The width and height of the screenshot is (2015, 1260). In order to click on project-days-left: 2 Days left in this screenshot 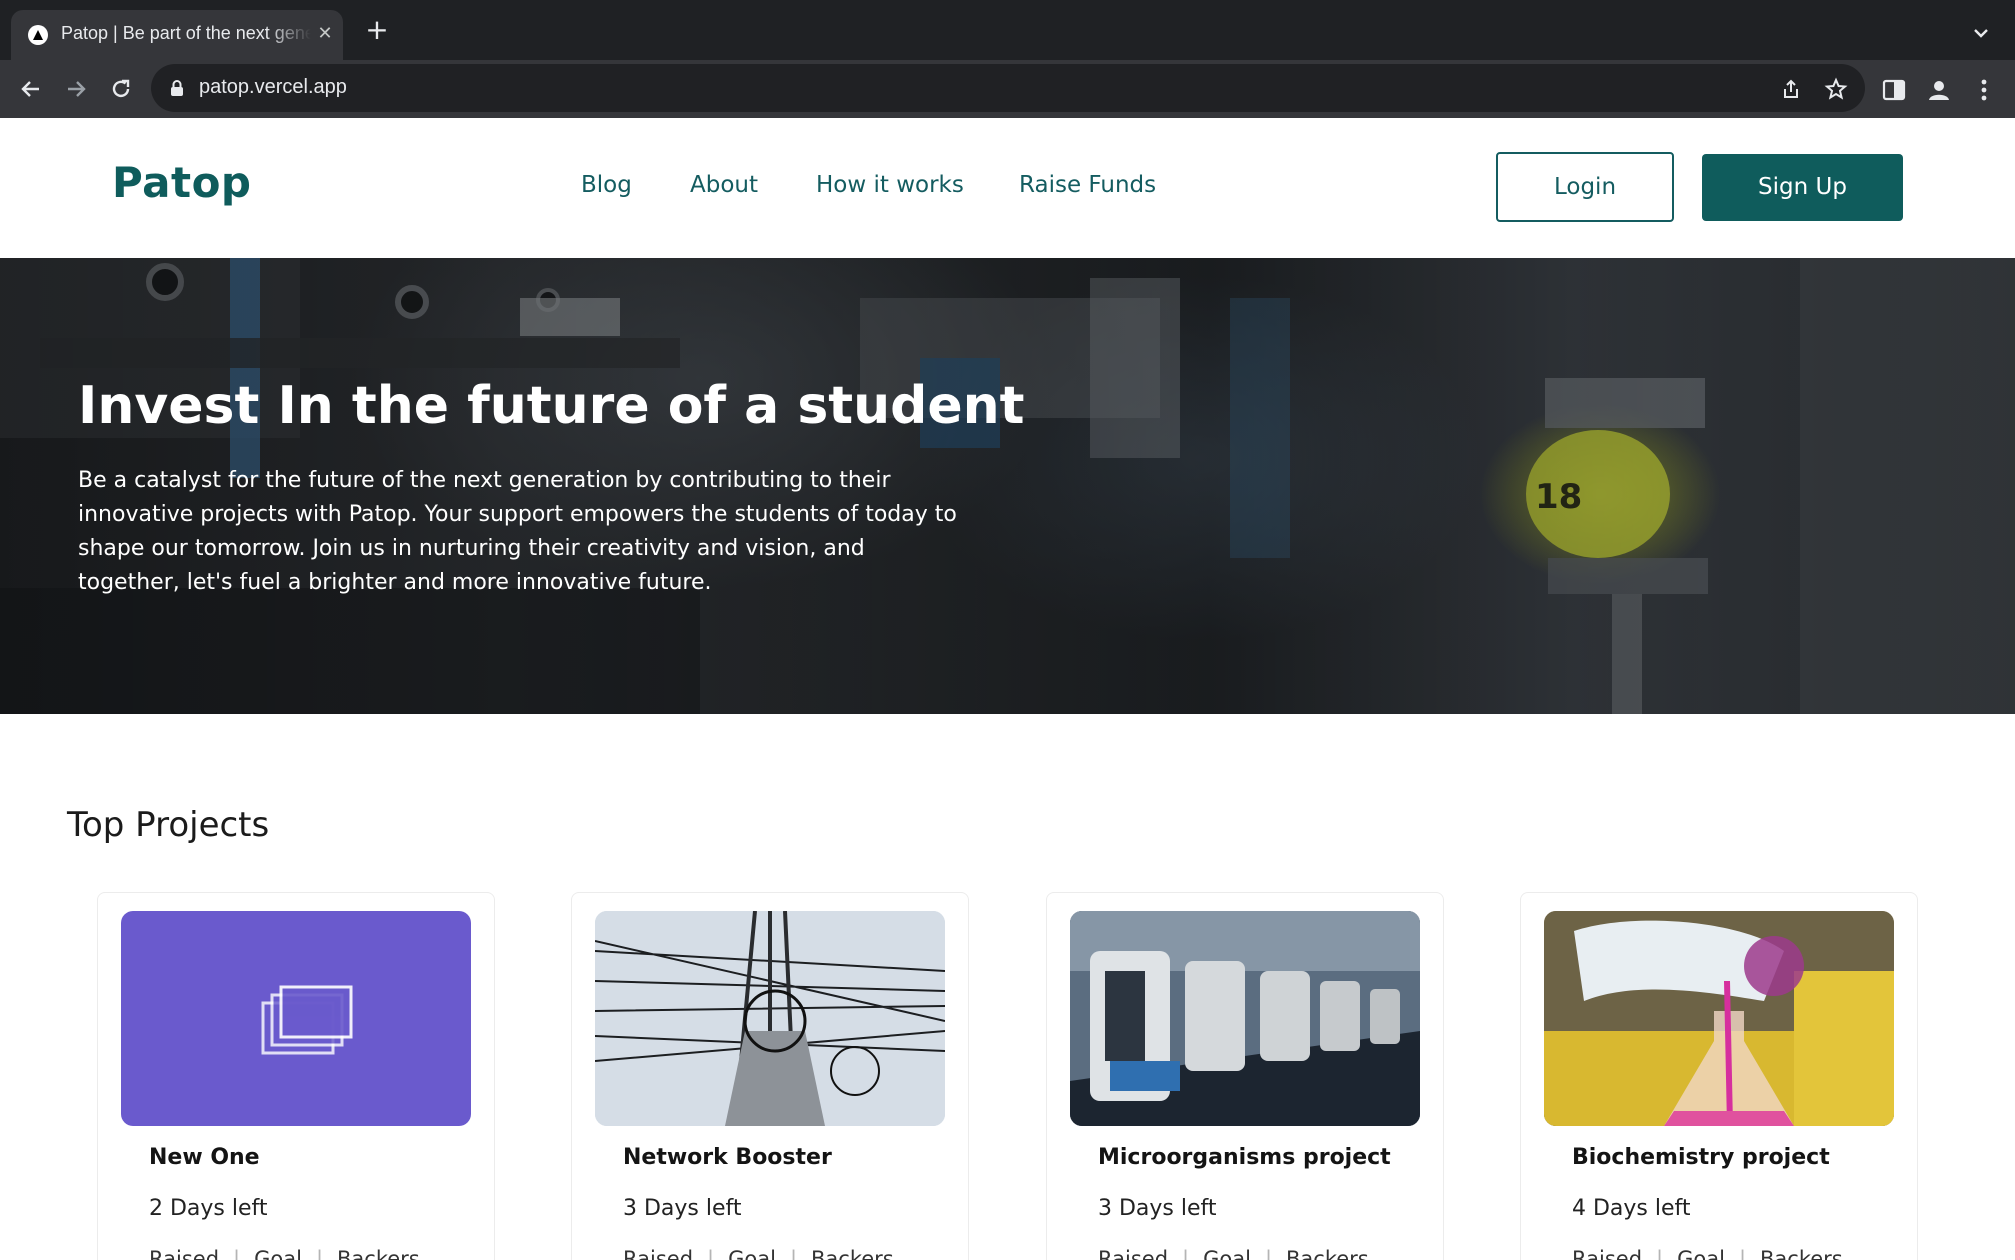, I will do `click(208, 1208)`.